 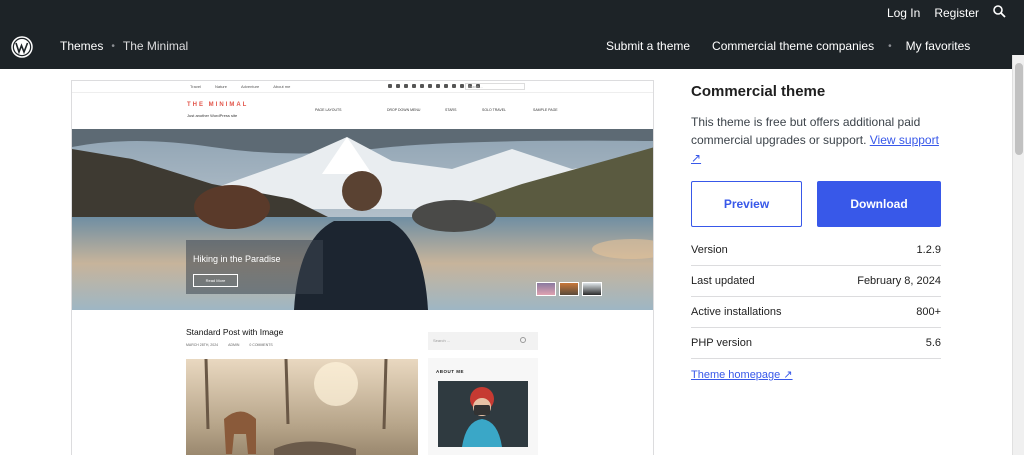 What do you see at coordinates (736, 312) in the screenshot?
I see `meta-label: Active installations` at bounding box center [736, 312].